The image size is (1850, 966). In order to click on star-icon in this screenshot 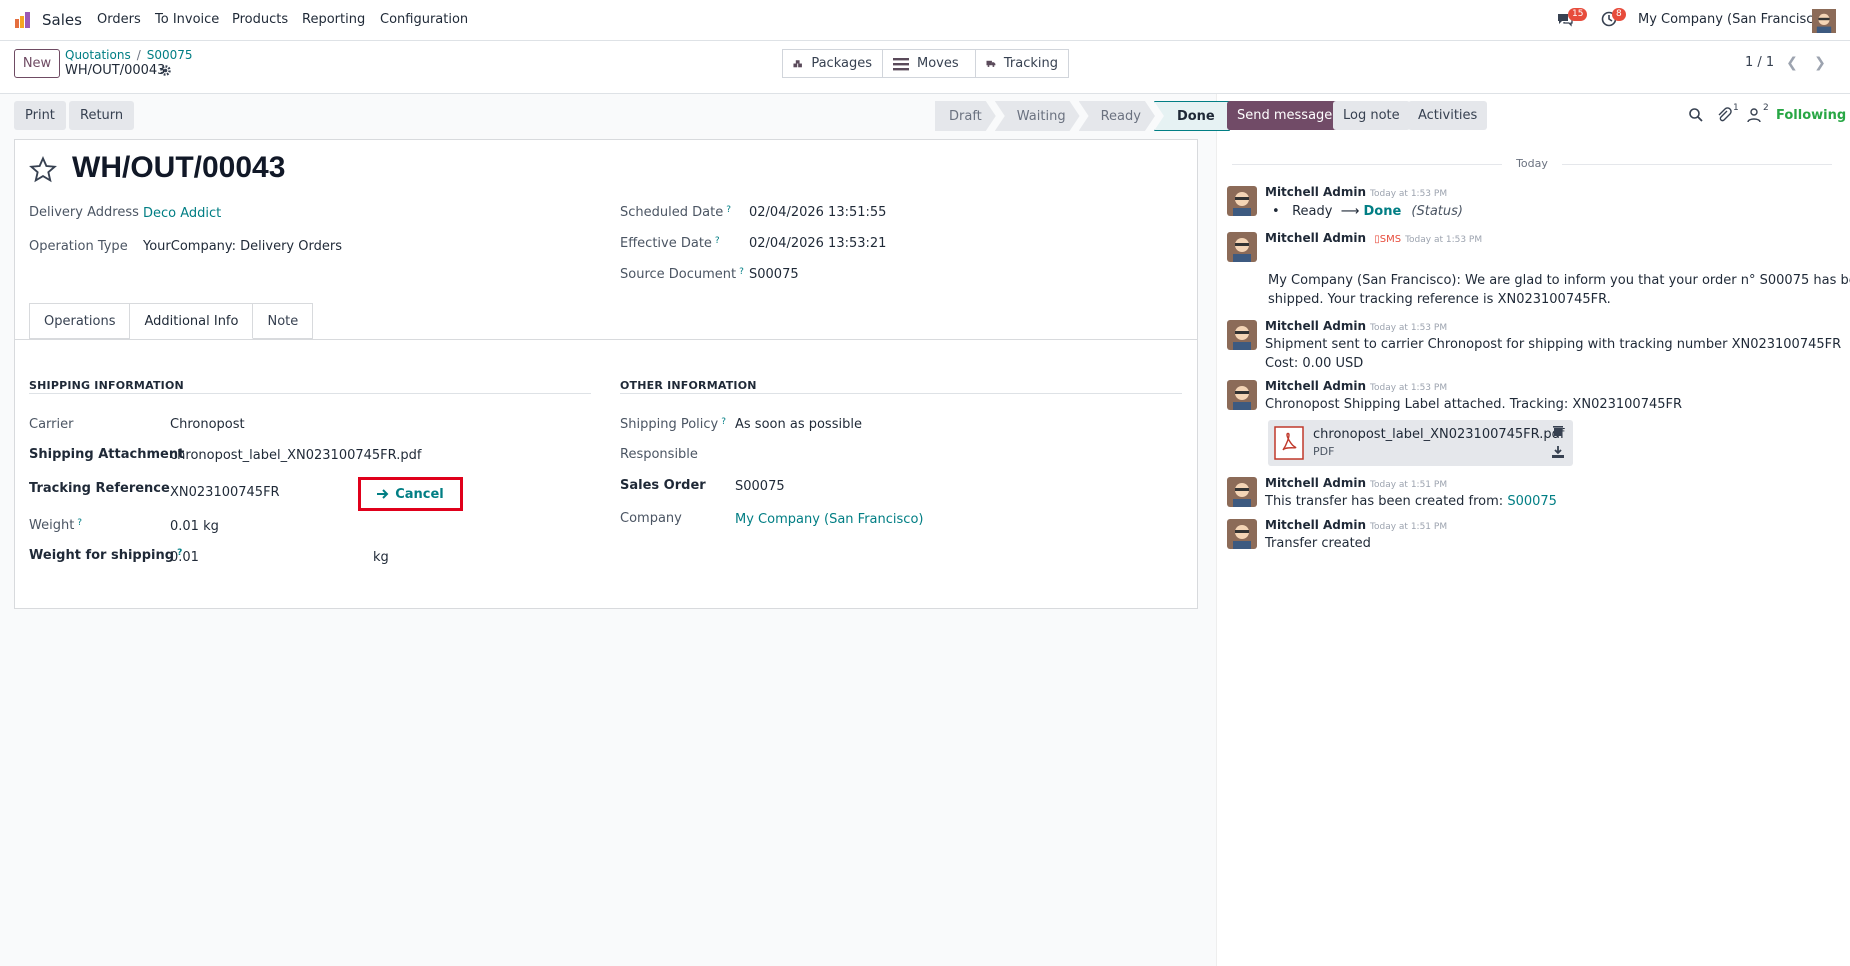, I will do `click(43, 170)`.